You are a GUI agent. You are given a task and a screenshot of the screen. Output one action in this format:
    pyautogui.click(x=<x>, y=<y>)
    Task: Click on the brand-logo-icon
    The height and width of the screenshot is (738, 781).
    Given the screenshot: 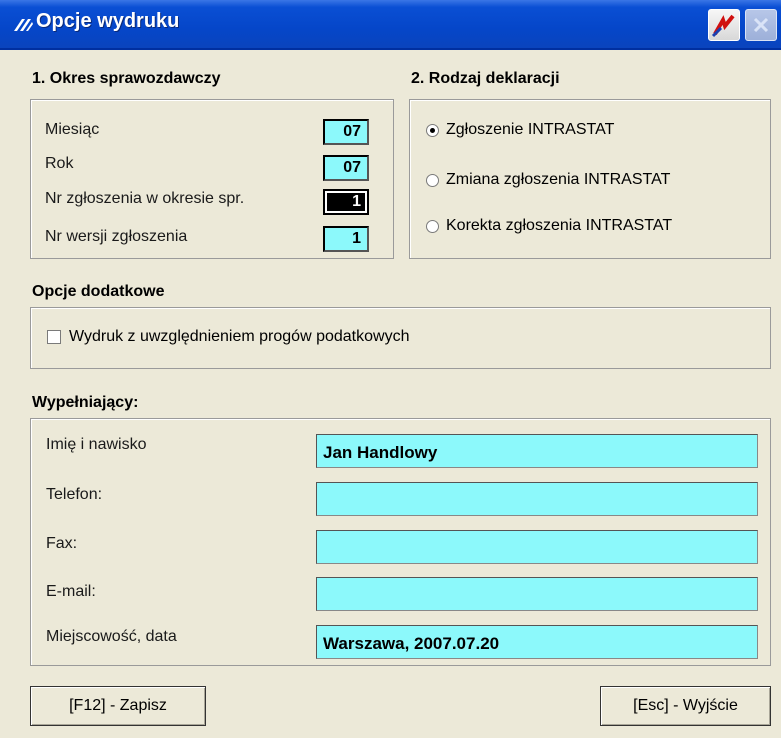 What is the action you would take?
    pyautogui.click(x=724, y=25)
    